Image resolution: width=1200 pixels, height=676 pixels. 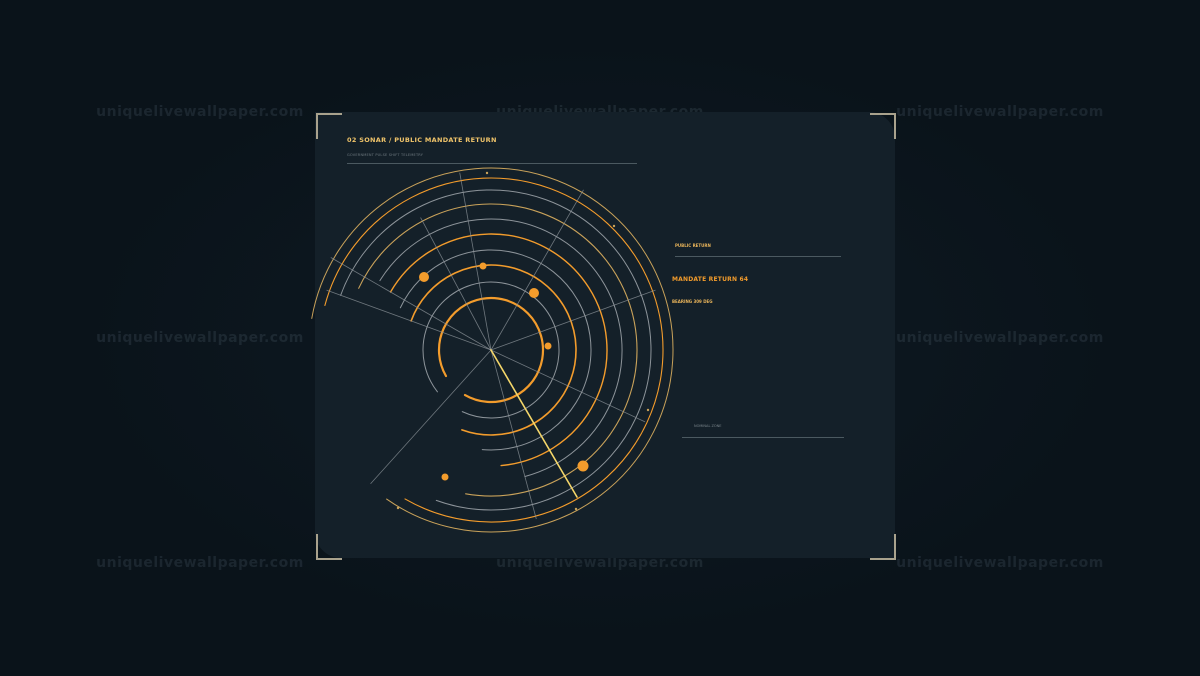 What do you see at coordinates (534, 423) in the screenshot?
I see `sweep-beam` at bounding box center [534, 423].